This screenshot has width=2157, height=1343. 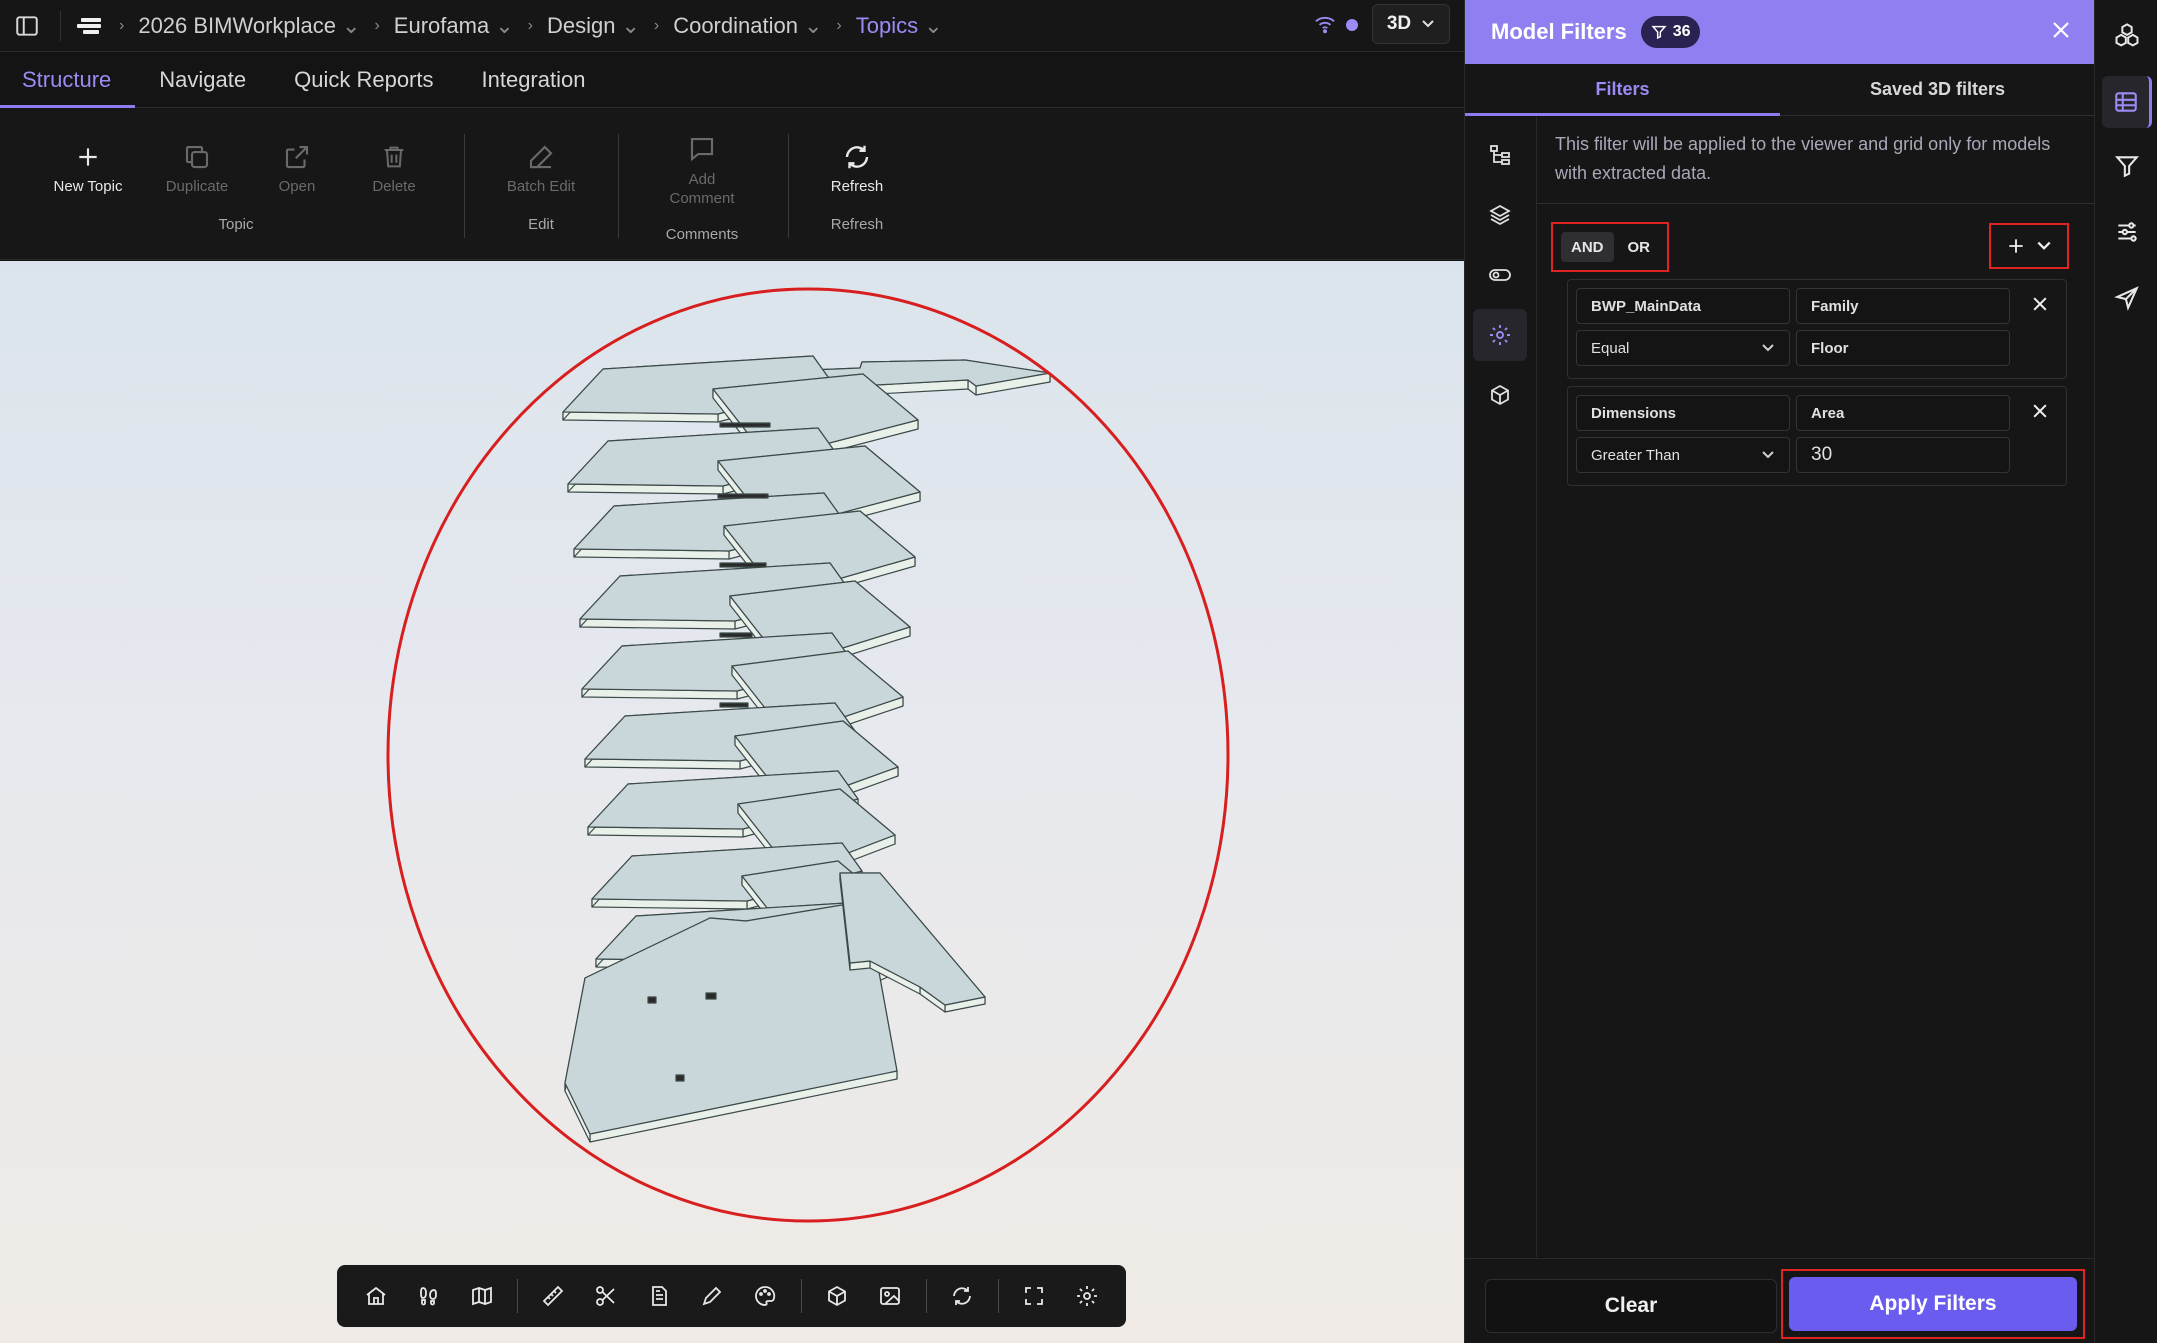 I want to click on breadcrumb-module: Coordination ⌄, so click(x=747, y=26).